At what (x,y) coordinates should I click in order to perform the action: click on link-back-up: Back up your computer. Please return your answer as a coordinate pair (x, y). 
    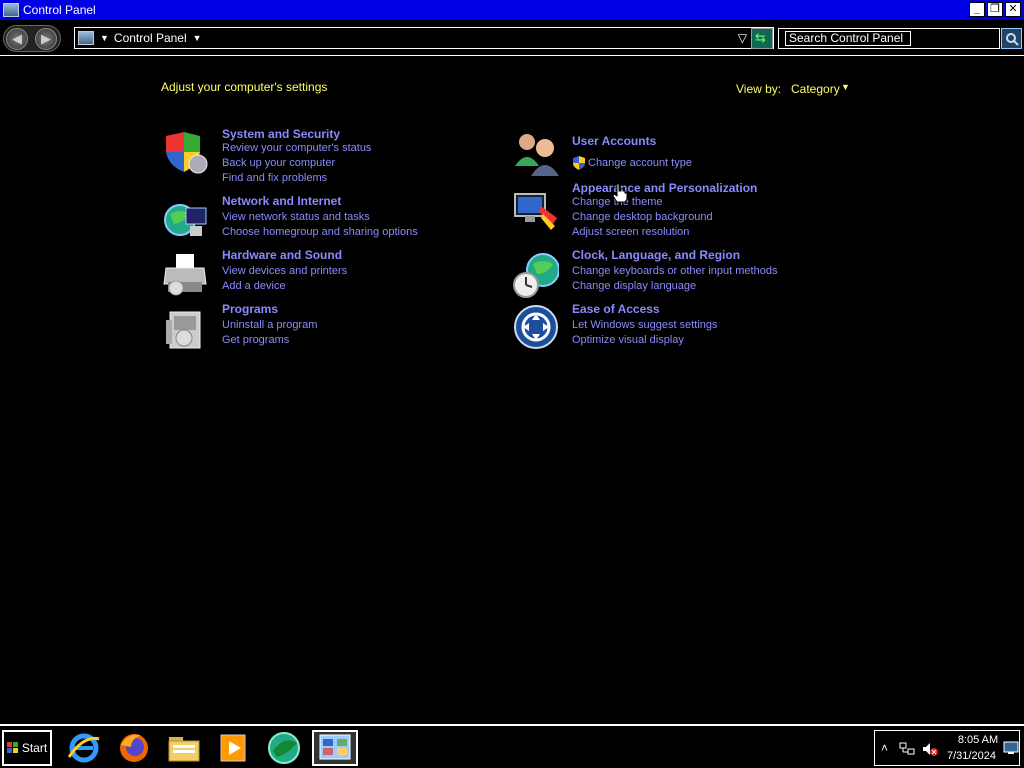
    Looking at the image, I should click on (278, 163).